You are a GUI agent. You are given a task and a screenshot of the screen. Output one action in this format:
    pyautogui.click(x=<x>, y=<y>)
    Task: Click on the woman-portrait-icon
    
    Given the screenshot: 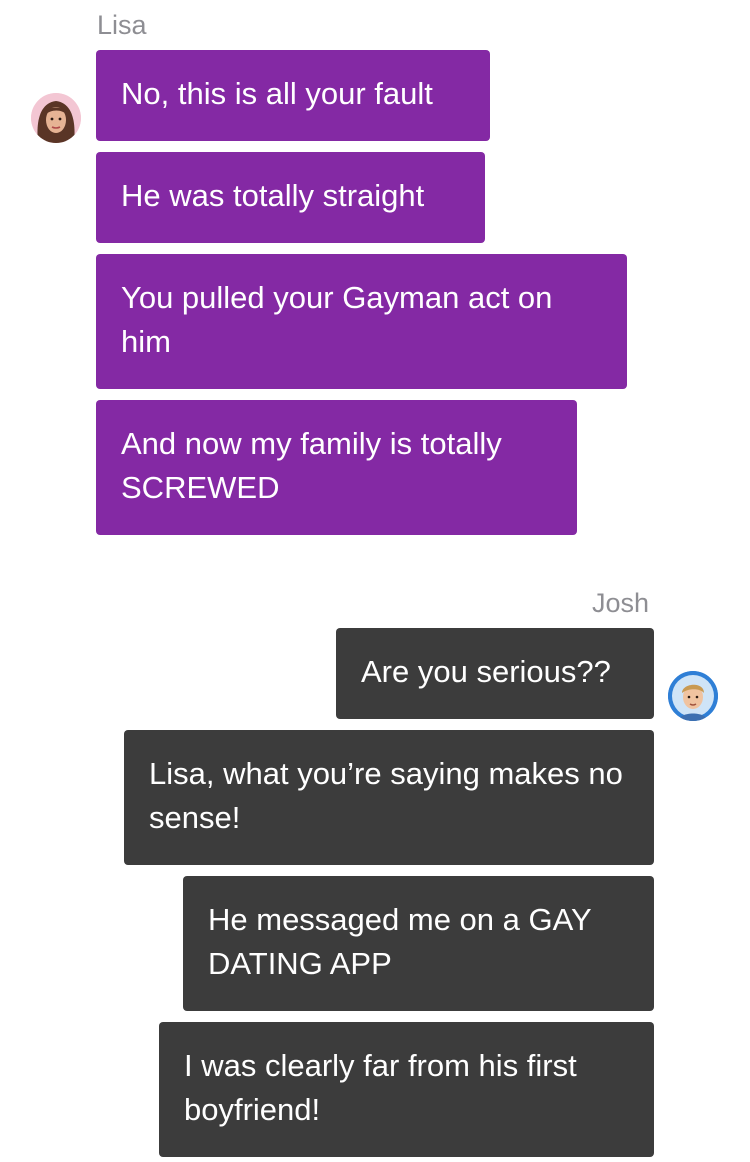 What is the action you would take?
    pyautogui.click(x=56, y=118)
    